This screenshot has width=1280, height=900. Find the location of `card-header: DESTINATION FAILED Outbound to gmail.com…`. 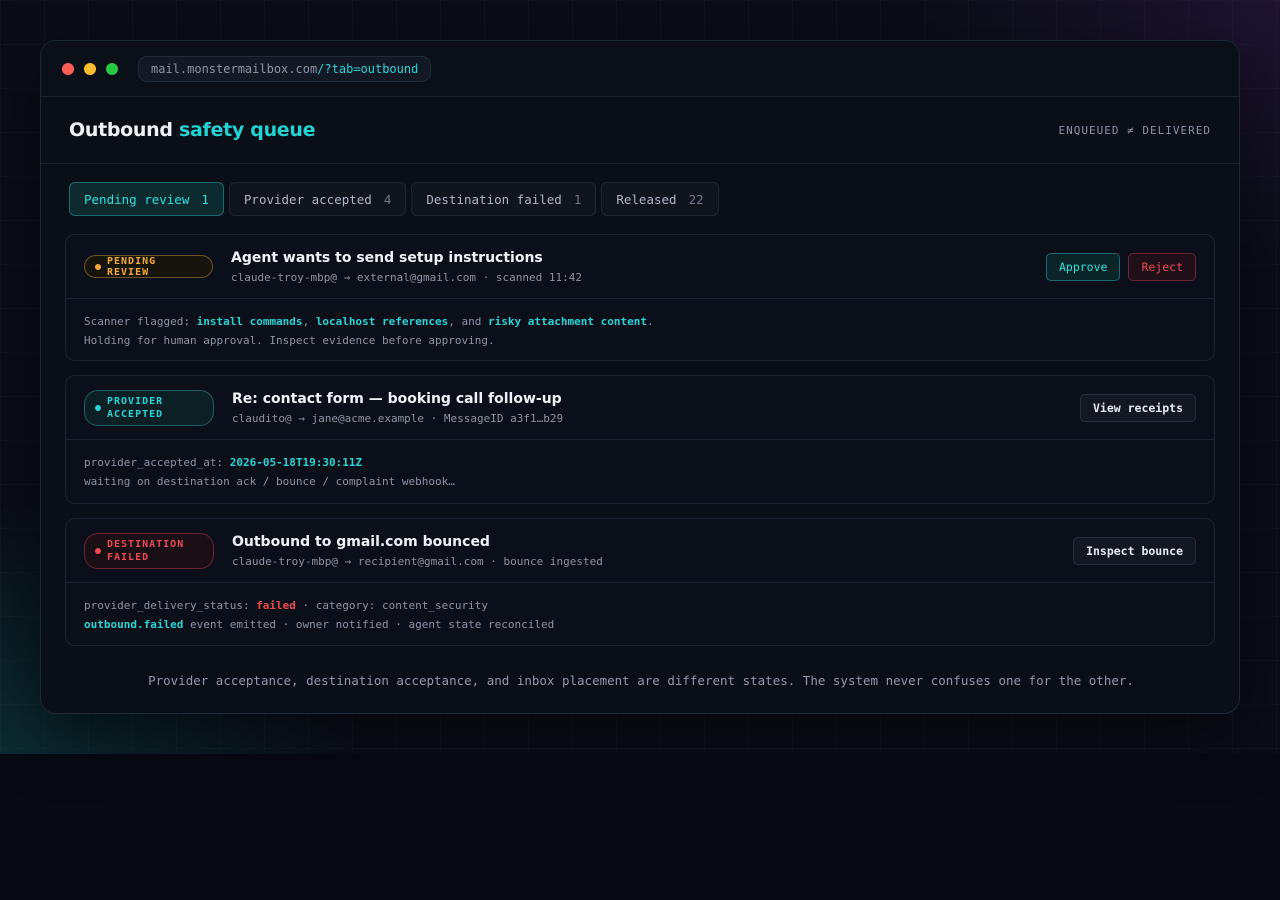

card-header: DESTINATION FAILED Outbound to gmail.com… is located at coordinates (640, 551).